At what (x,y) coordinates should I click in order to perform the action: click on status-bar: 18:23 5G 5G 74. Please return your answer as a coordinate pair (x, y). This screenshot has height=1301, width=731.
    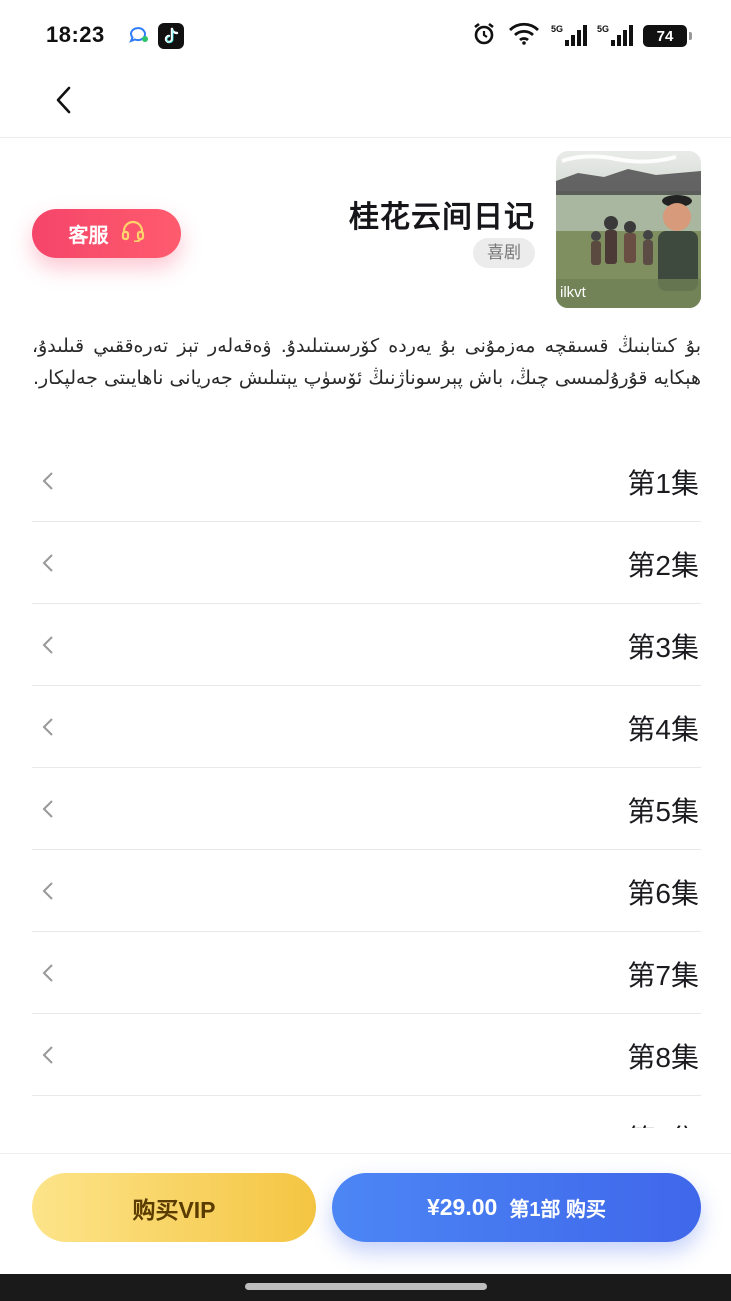
    Looking at the image, I should click on (365, 34).